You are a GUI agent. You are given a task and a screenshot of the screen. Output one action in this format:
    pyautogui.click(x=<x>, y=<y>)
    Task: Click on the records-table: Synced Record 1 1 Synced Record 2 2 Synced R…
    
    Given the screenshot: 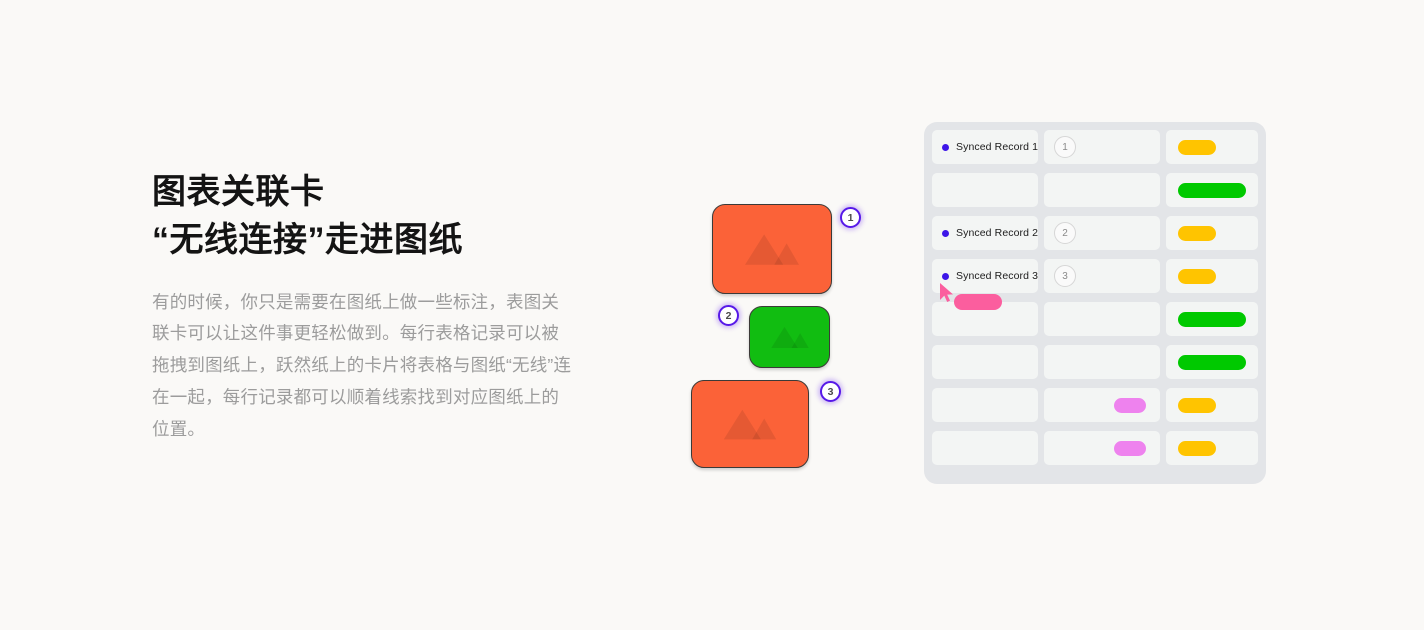 What is the action you would take?
    pyautogui.click(x=1095, y=303)
    